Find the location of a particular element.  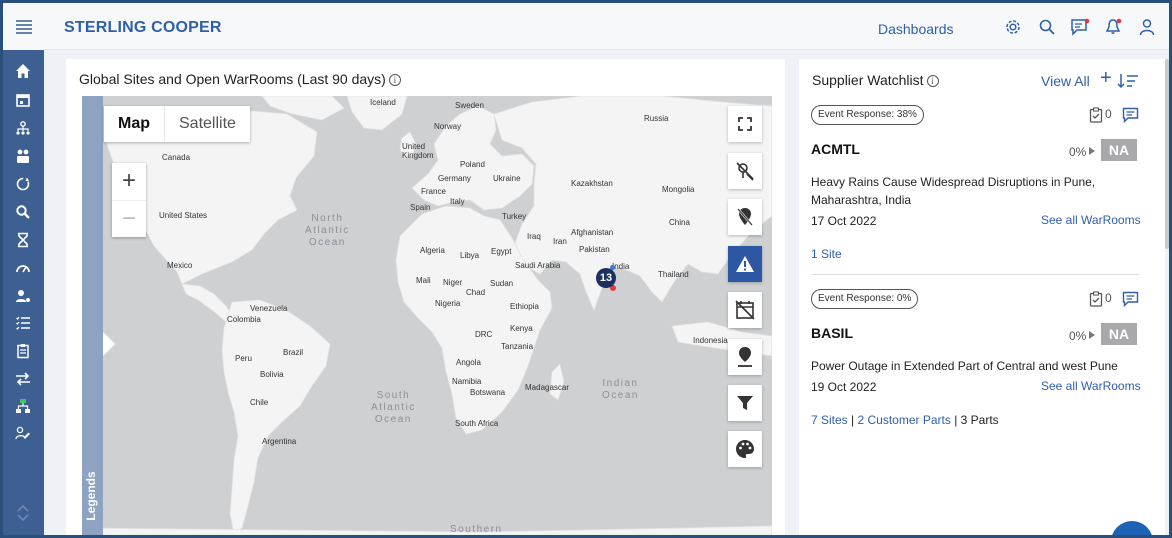

event-date: 19 Oct 2022 is located at coordinates (844, 387).